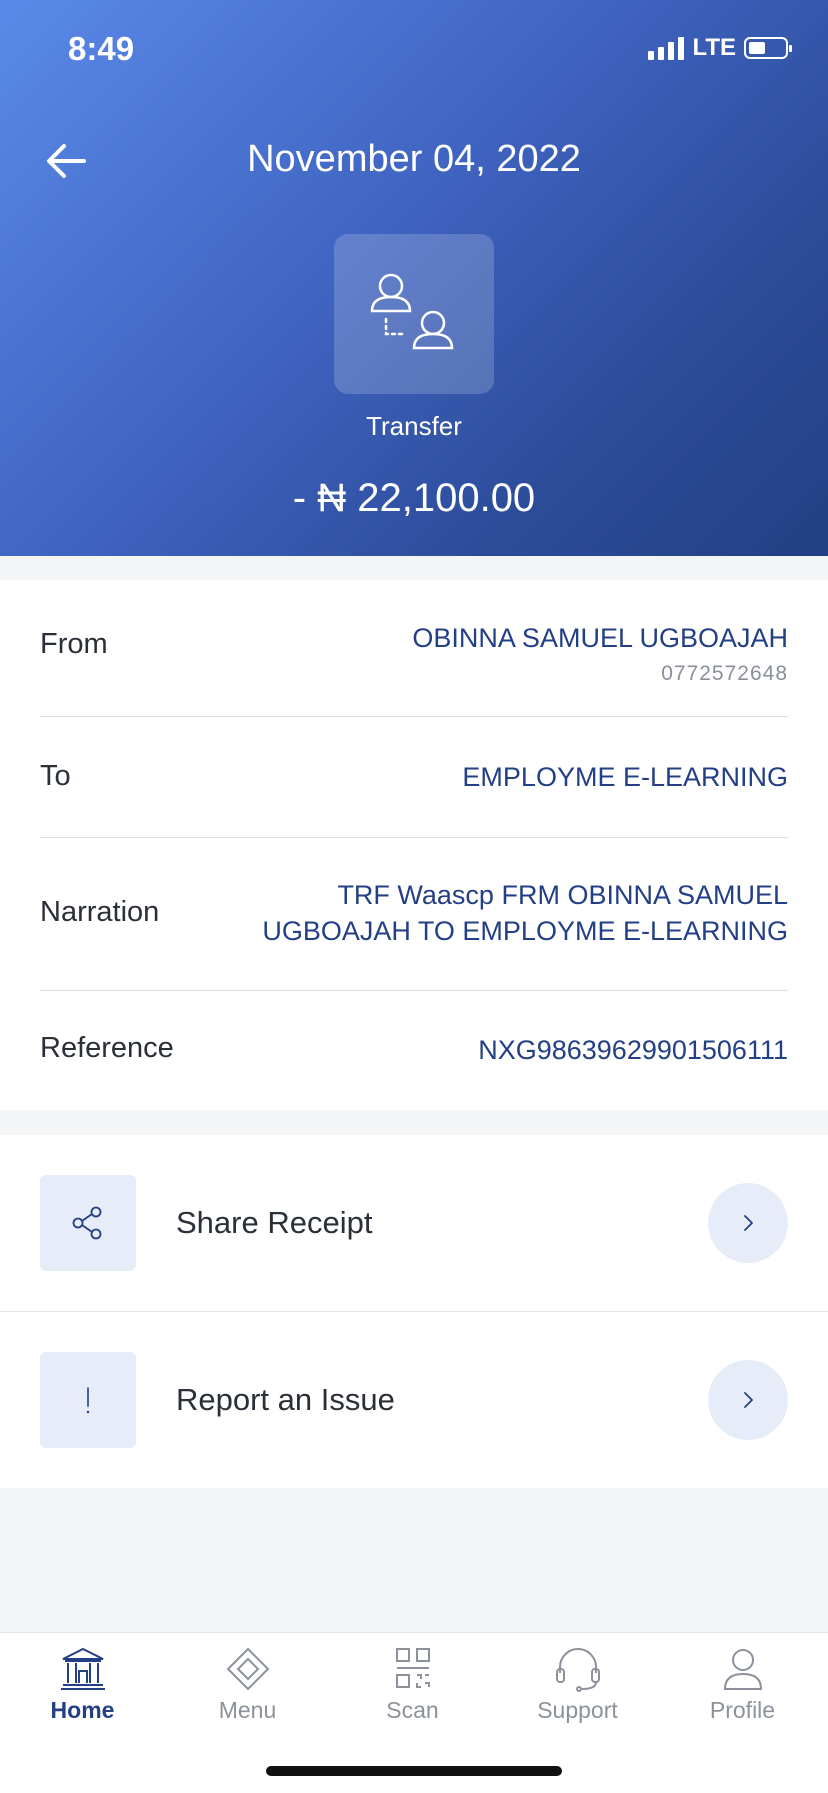  What do you see at coordinates (248, 1669) in the screenshot?
I see `menu-diamond-icon` at bounding box center [248, 1669].